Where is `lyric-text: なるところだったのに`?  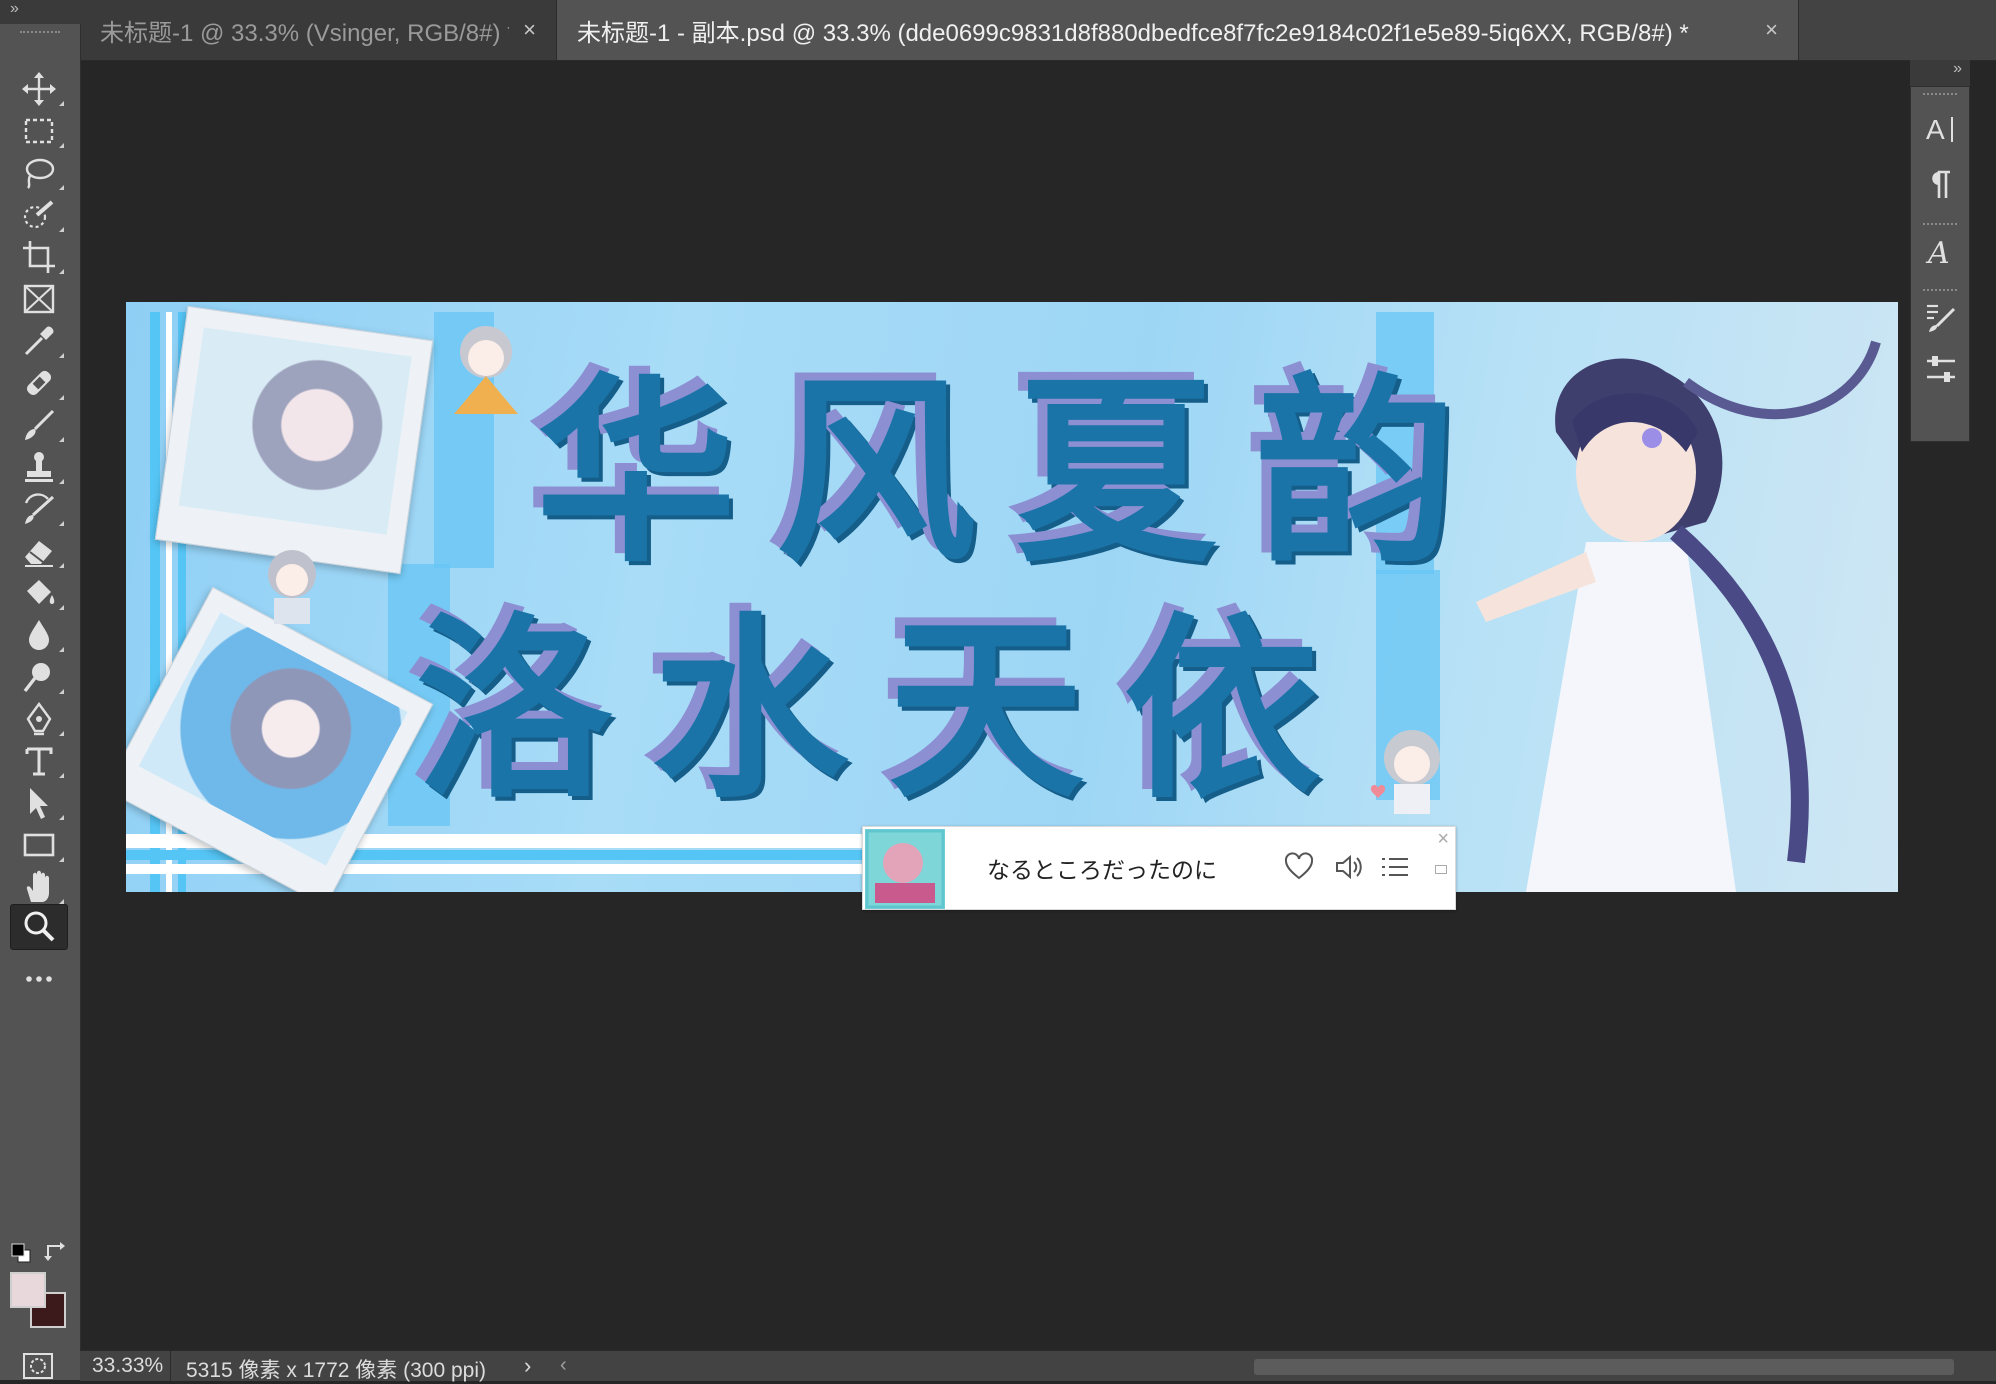 lyric-text: なるところだったのに is located at coordinates (1102, 871).